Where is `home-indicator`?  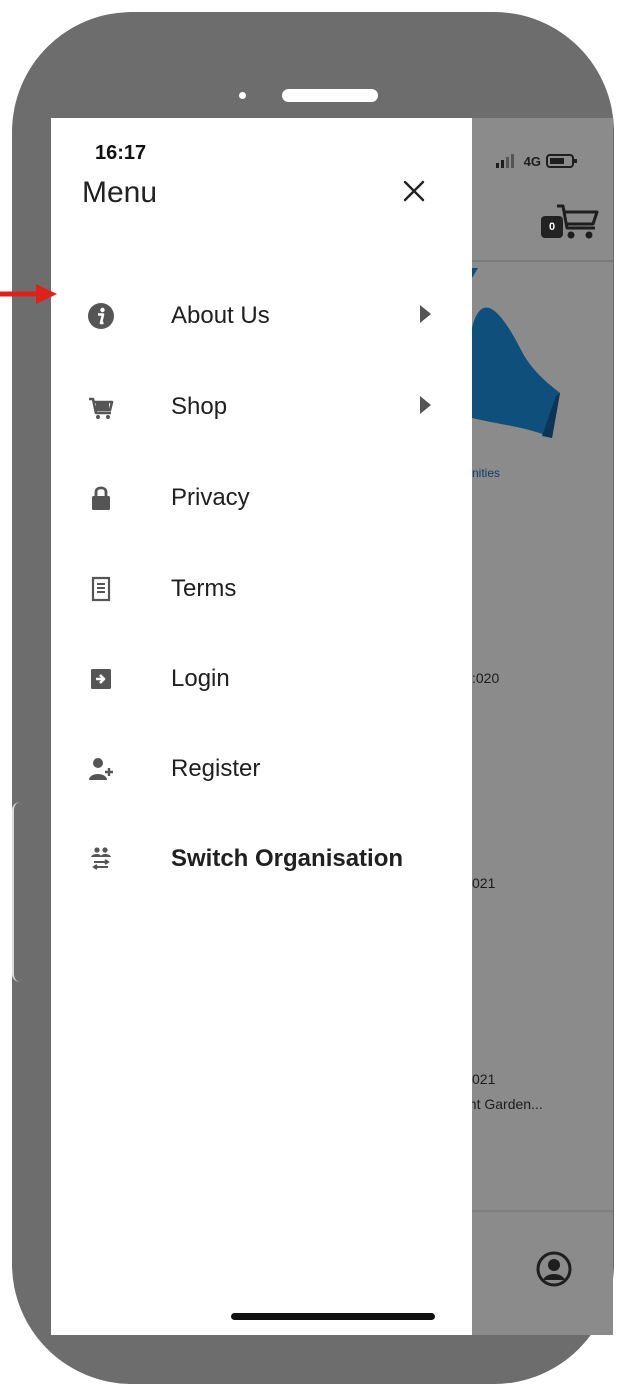 home-indicator is located at coordinates (333, 1316).